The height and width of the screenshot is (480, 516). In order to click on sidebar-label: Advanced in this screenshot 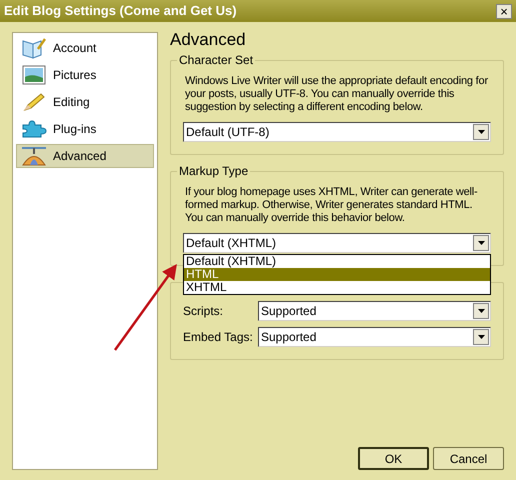, I will do `click(79, 156)`.